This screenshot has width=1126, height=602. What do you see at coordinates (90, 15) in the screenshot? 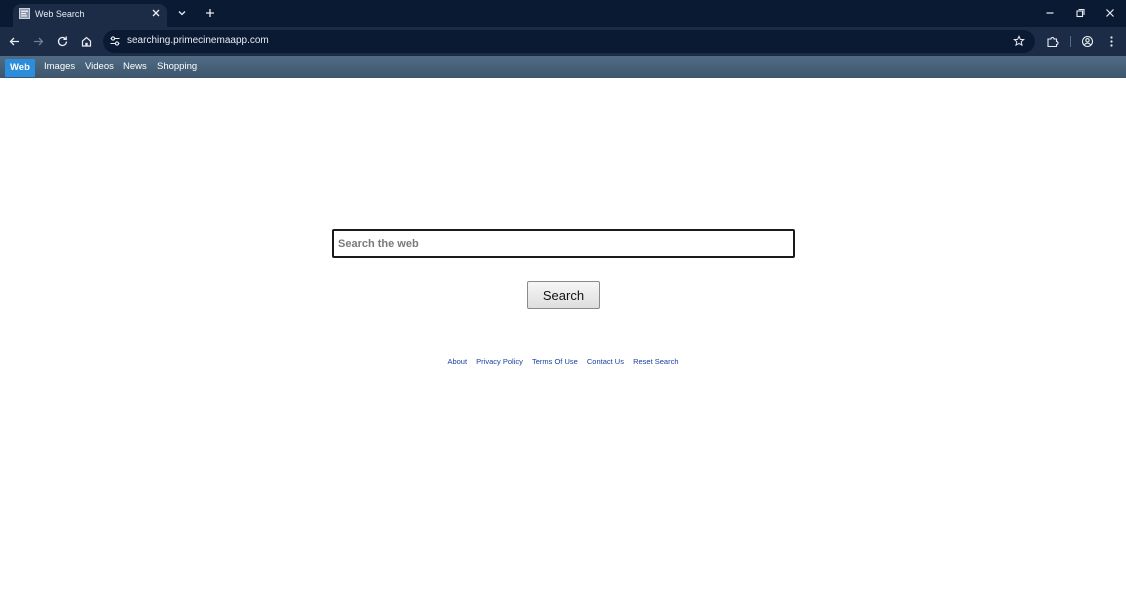
I see `browser-tab: Web Search` at bounding box center [90, 15].